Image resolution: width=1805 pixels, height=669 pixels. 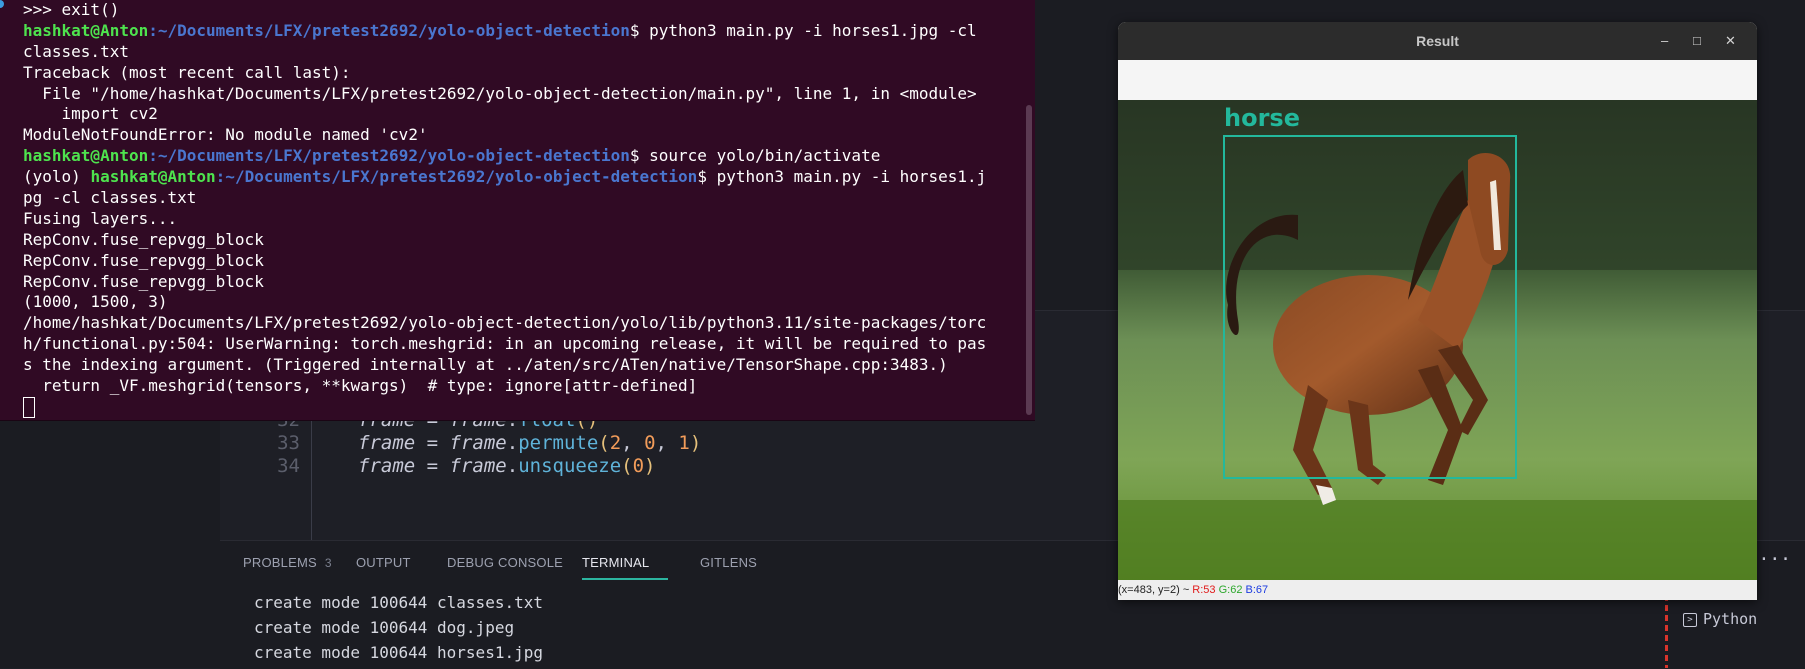 I want to click on code-token: permute, so click(x=558, y=443).